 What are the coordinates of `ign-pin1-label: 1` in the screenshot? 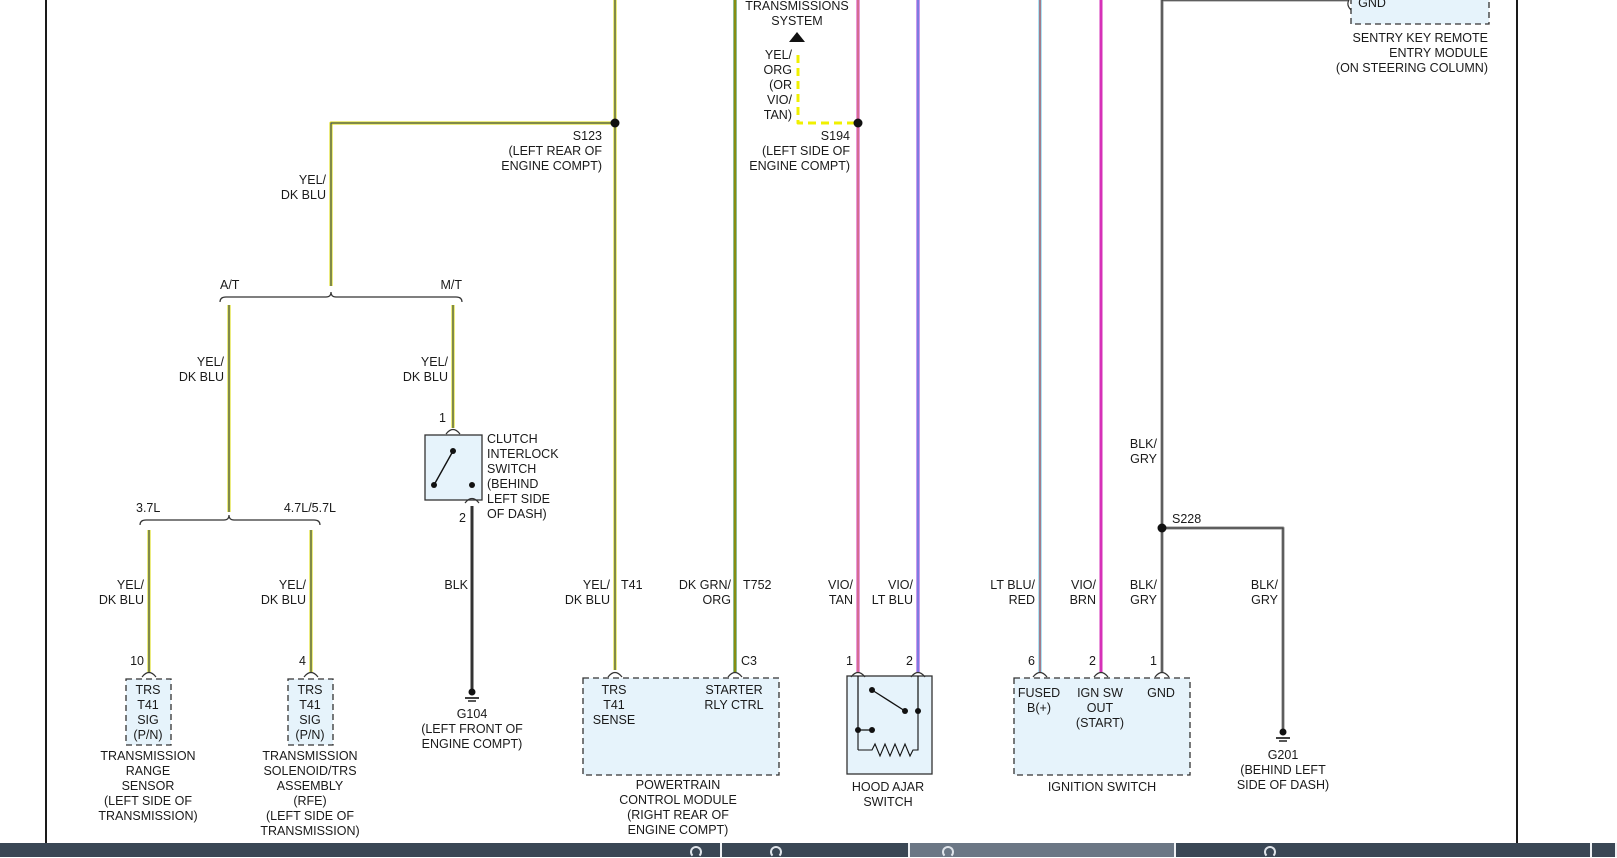 It's located at (1153, 661).